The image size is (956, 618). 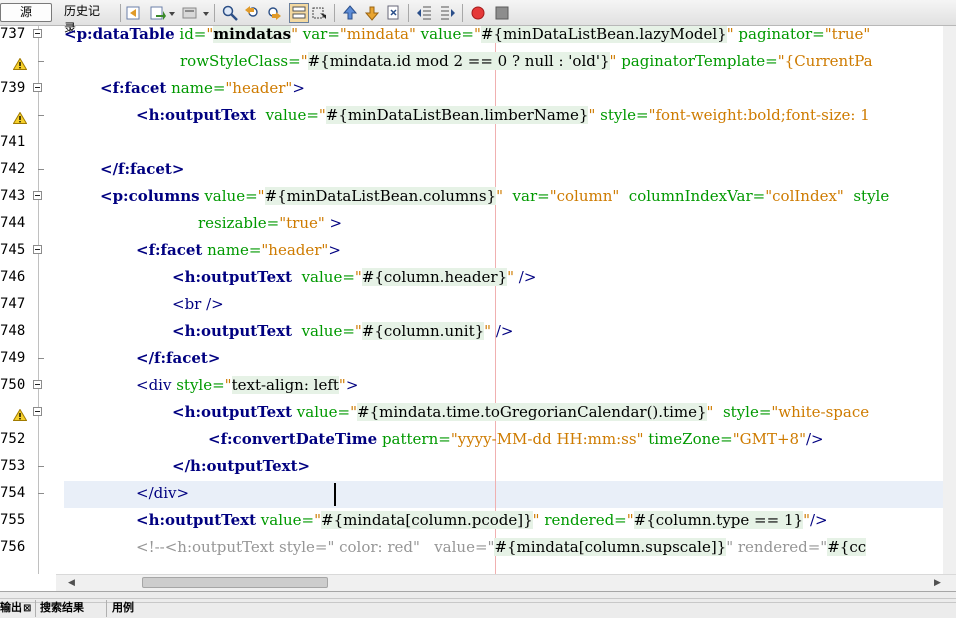 What do you see at coordinates (11, 607) in the screenshot?
I see `tab-output-label: 输出` at bounding box center [11, 607].